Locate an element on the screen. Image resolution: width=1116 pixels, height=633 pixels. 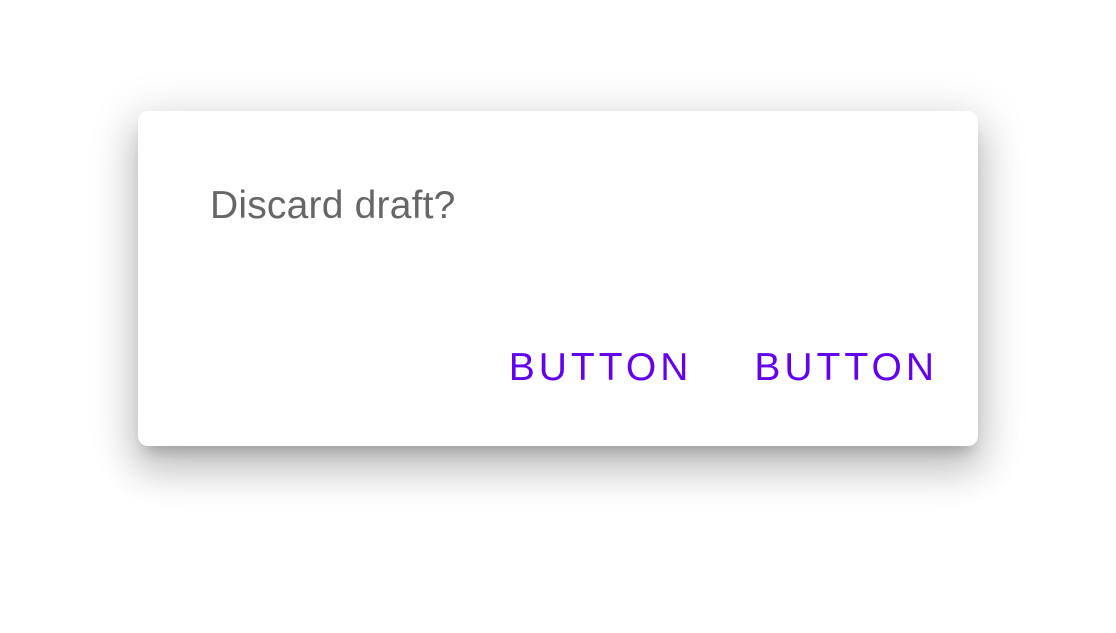
dialog-actions: BUTTON BUTTON is located at coordinates (723, 368).